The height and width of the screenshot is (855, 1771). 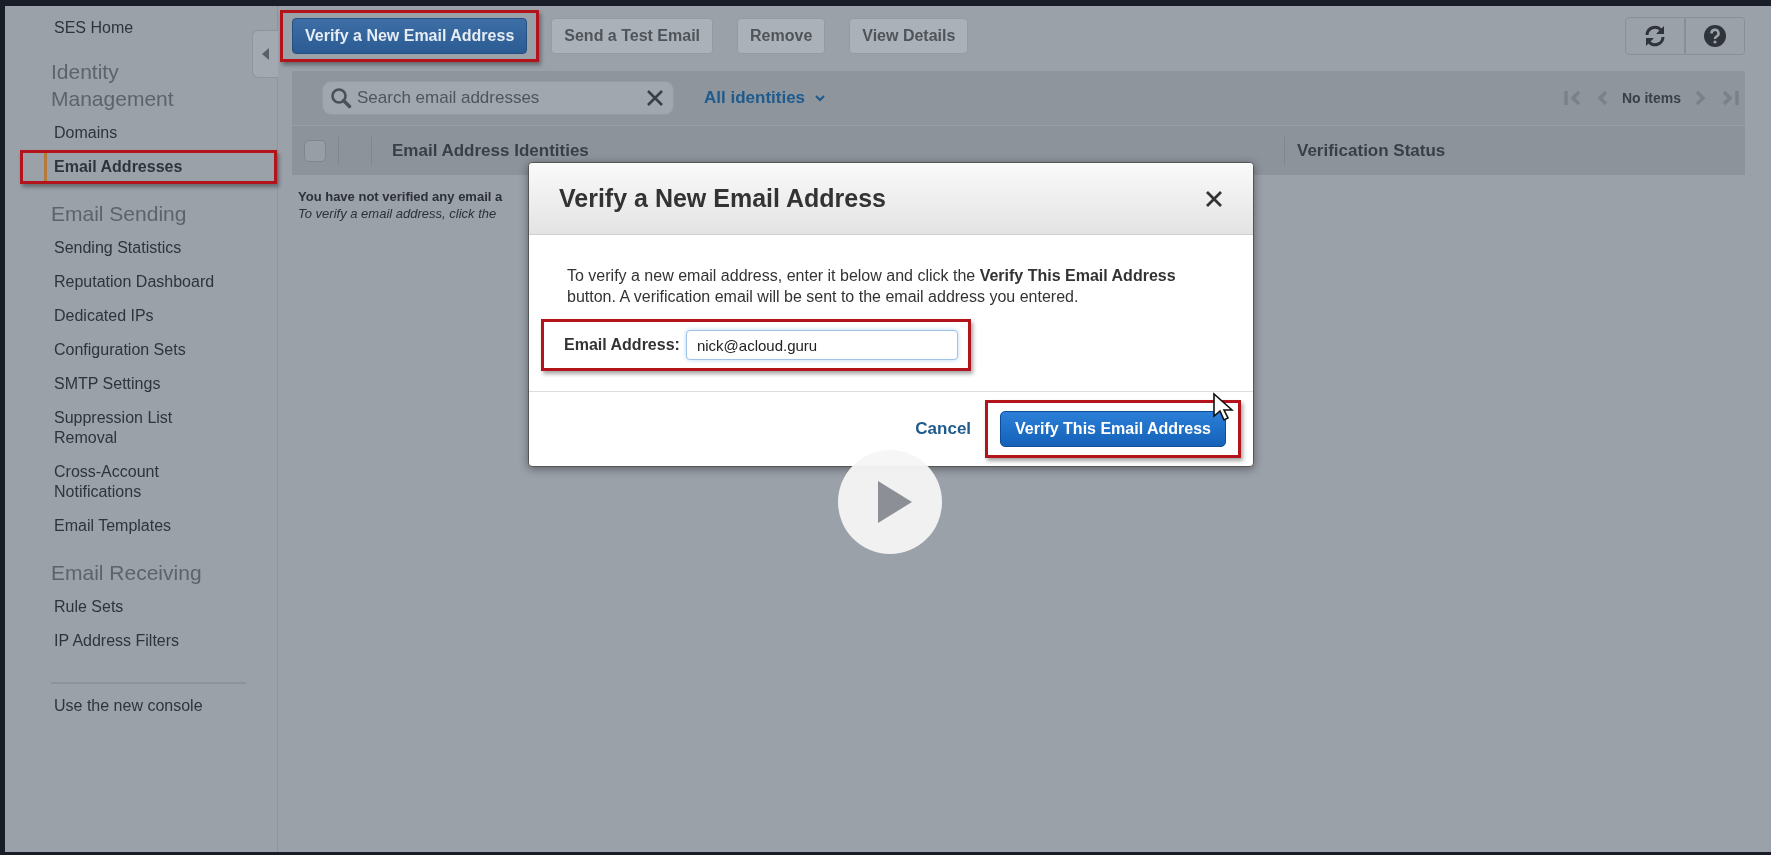 I want to click on sidebar-item: Reputation Dashboard, so click(x=144, y=282).